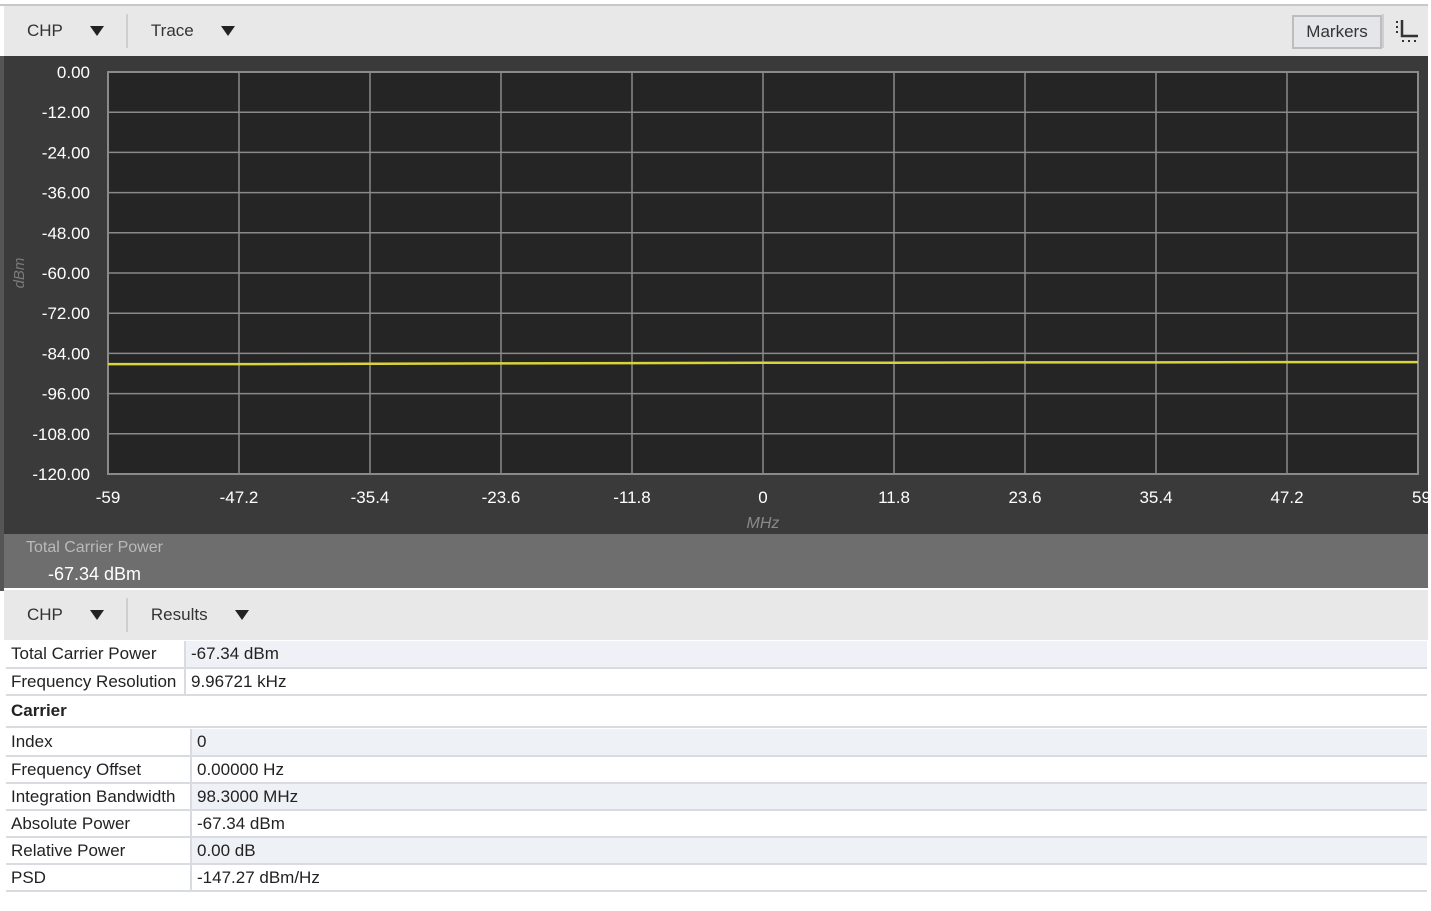 This screenshot has width=1431, height=911. What do you see at coordinates (501, 497) in the screenshot?
I see `x-tick-label: -23.6` at bounding box center [501, 497].